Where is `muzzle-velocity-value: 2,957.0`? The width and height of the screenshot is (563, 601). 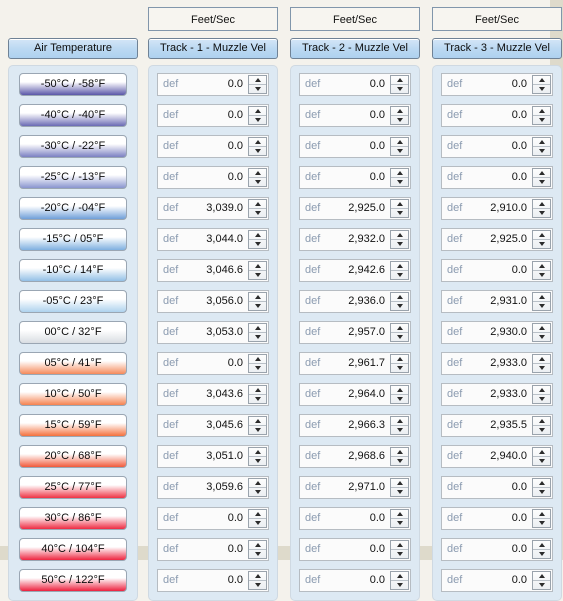
muzzle-velocity-value: 2,957.0 is located at coordinates (361, 332).